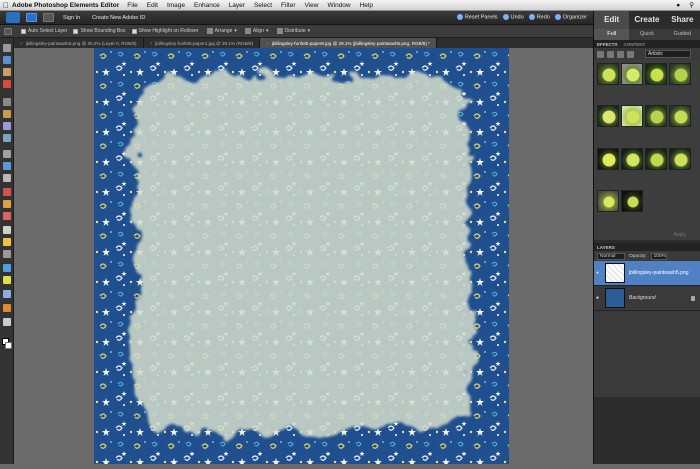 The height and width of the screenshot is (469, 700). What do you see at coordinates (23, 31) in the screenshot?
I see `auto-select-checkbox` at bounding box center [23, 31].